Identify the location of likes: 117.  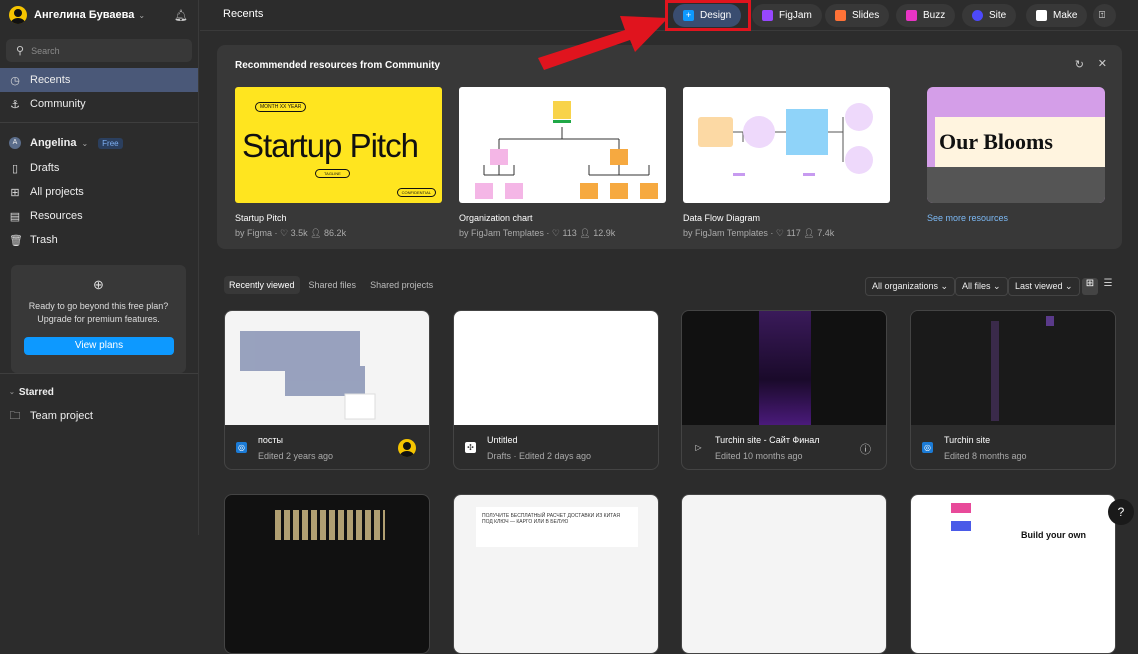
(793, 233).